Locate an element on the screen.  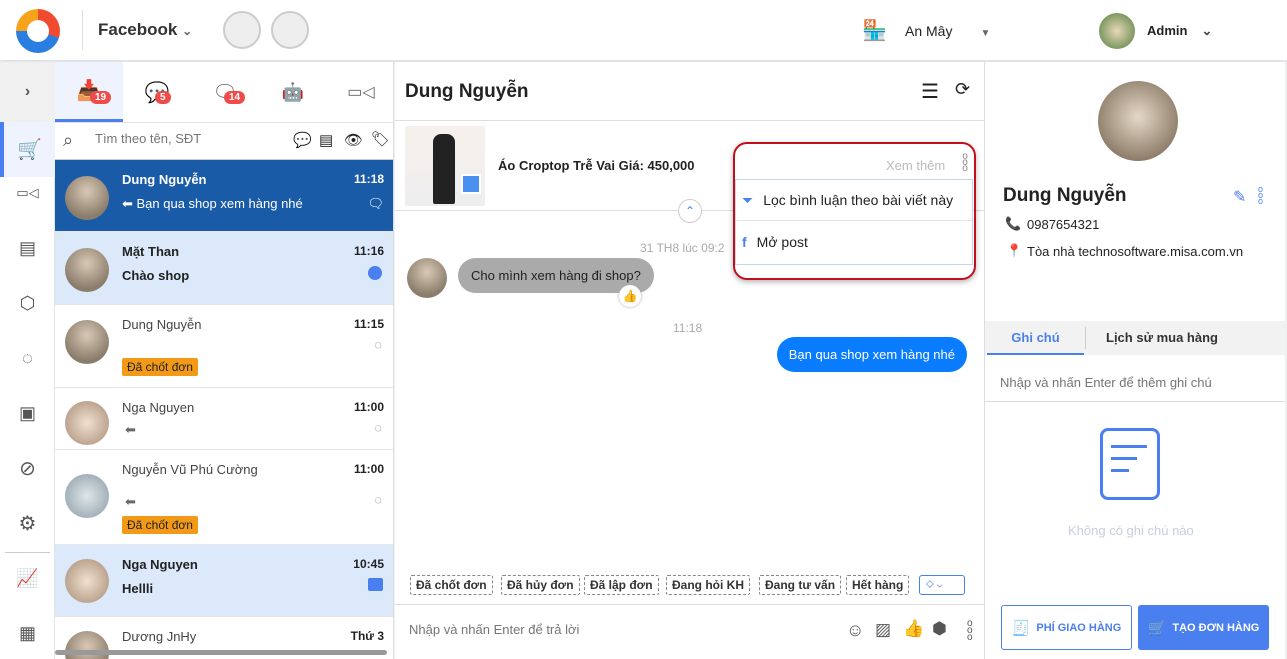
tab-notes: Ghi chú is located at coordinates (1035, 338).